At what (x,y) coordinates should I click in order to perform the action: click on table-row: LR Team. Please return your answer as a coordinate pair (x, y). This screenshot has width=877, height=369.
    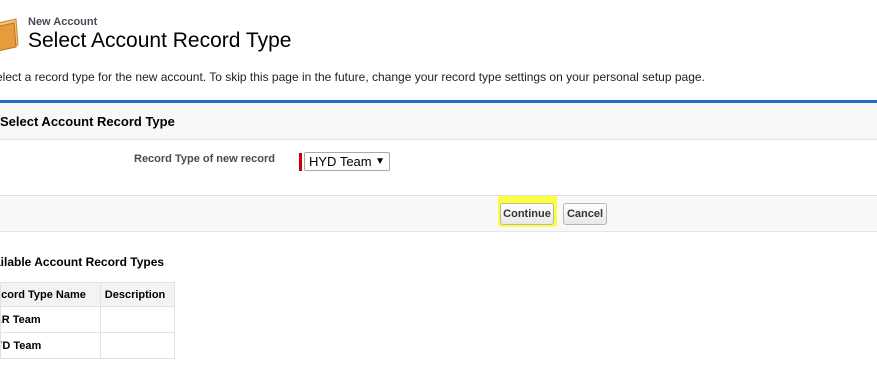
    Looking at the image, I should click on (88, 319).